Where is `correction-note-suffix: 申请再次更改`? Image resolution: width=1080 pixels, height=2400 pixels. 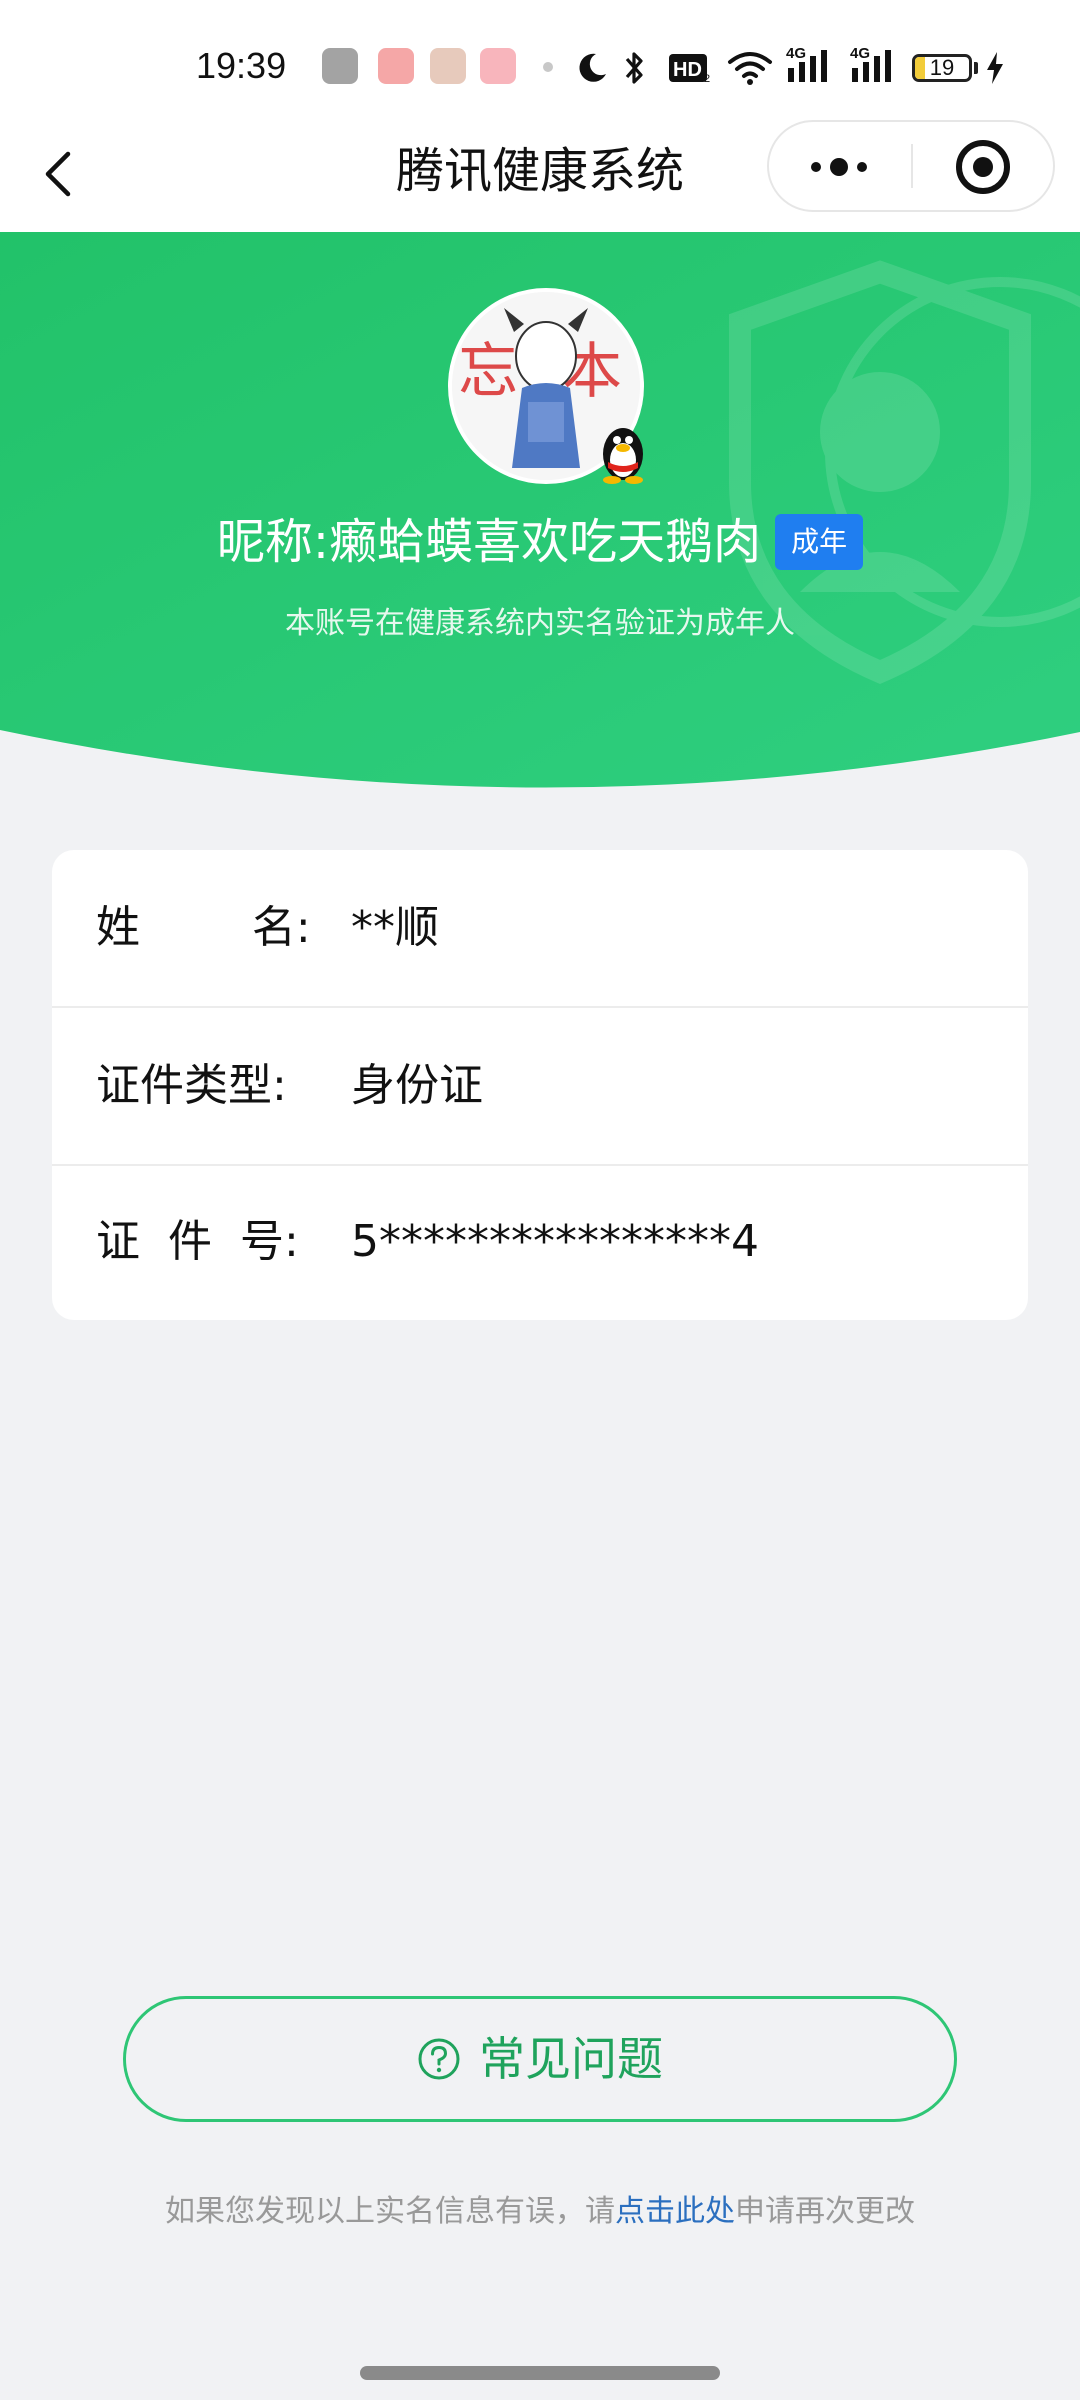
correction-note-suffix: 申请再次更改 is located at coordinates (825, 2211).